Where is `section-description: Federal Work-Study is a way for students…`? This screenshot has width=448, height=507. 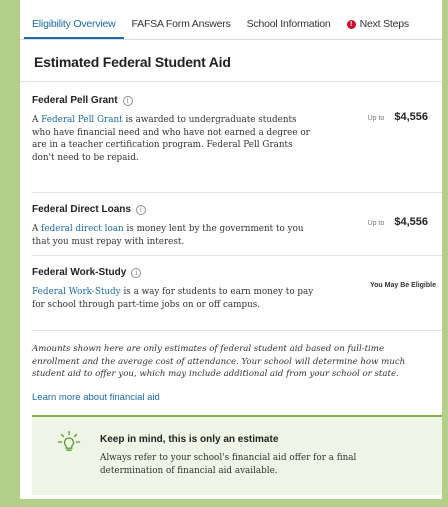
section-description: Federal Work-Study is a way for students… is located at coordinates (174, 298).